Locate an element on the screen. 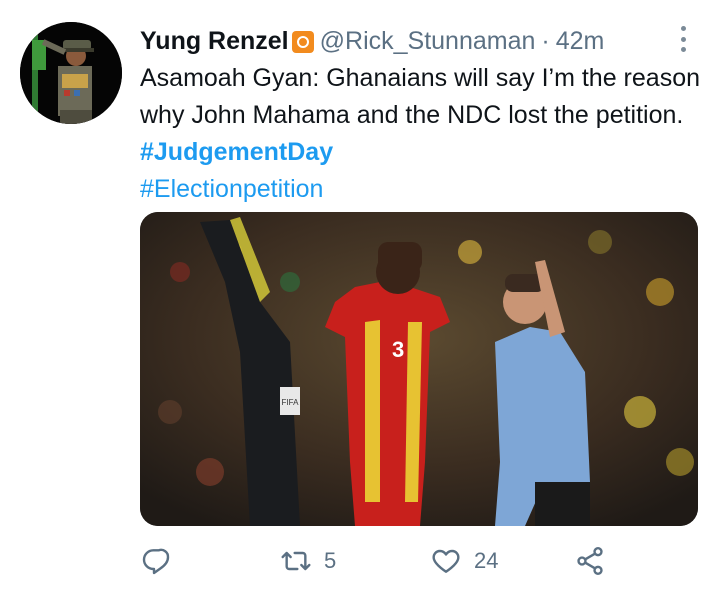  retweet-button: 5 is located at coordinates (308, 561).